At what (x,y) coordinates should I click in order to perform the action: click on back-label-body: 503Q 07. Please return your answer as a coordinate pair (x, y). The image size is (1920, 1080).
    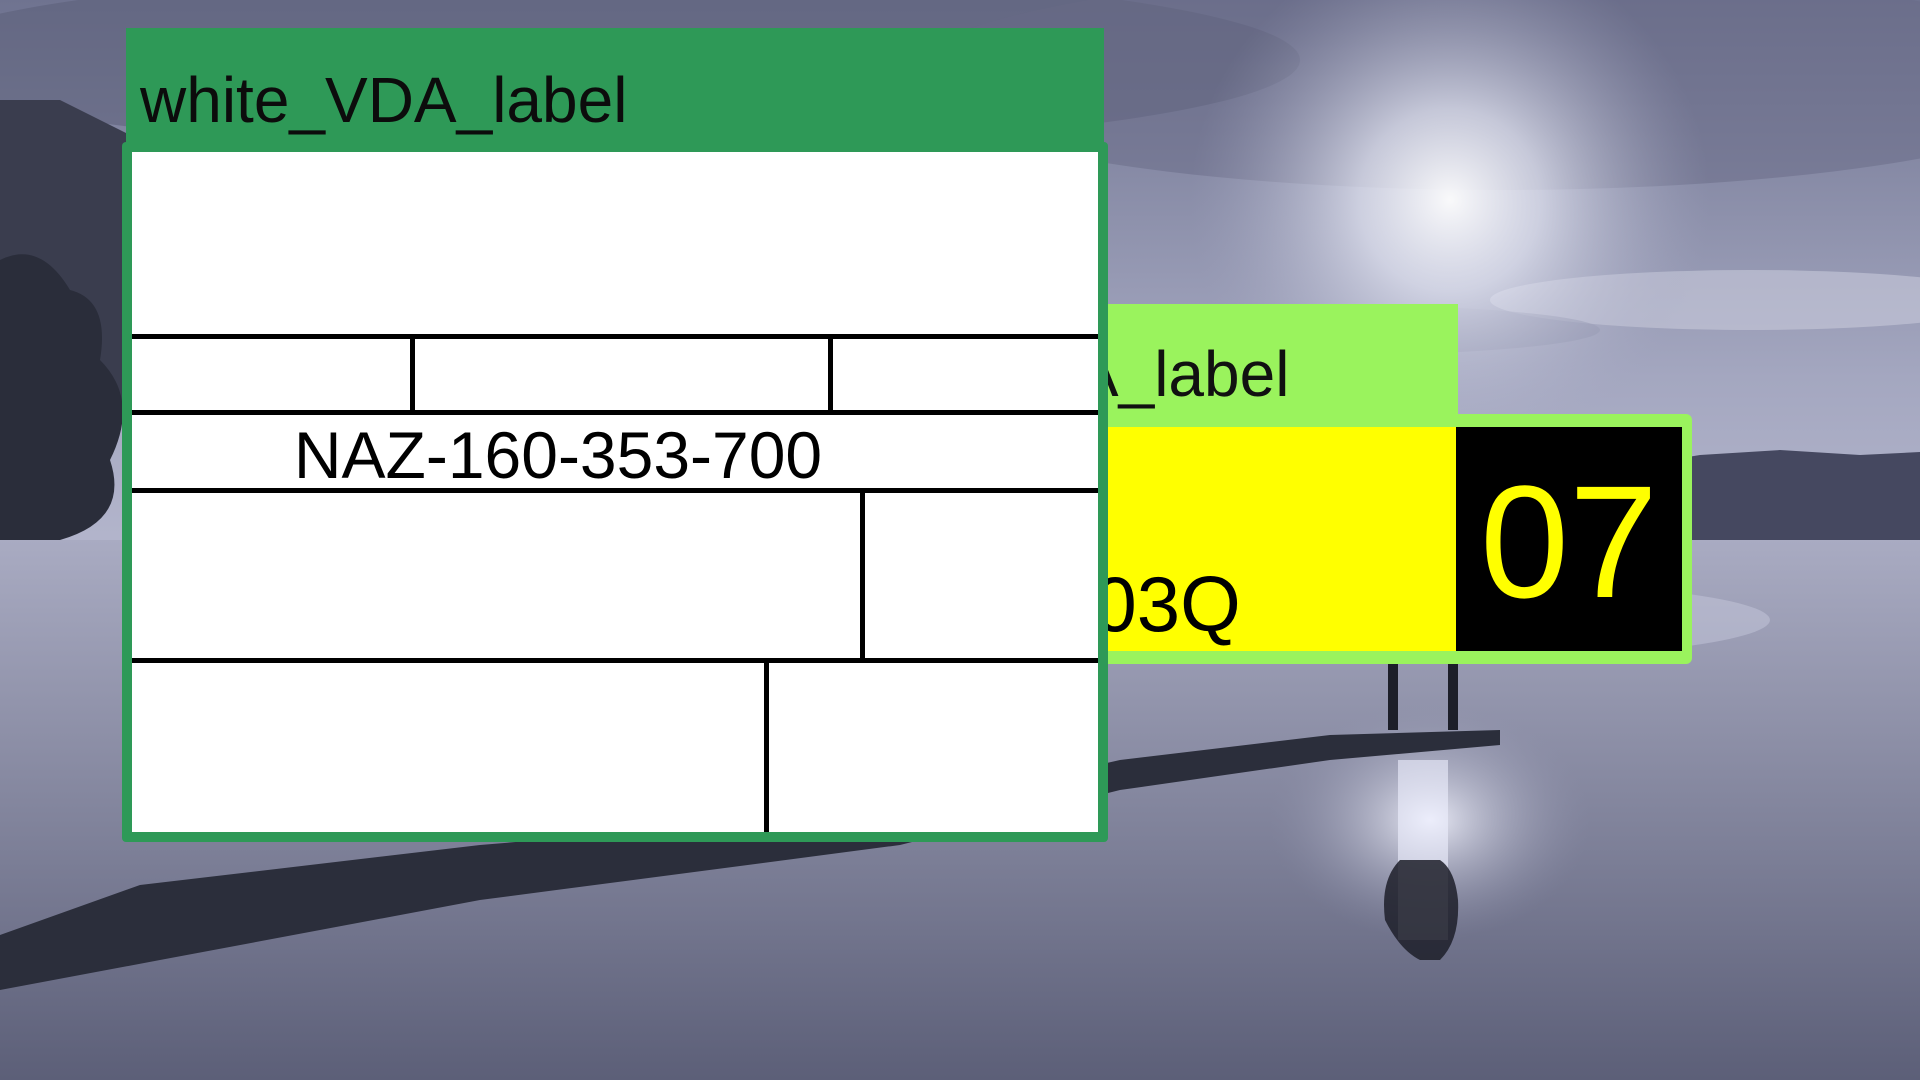
    Looking at the image, I should click on (1371, 539).